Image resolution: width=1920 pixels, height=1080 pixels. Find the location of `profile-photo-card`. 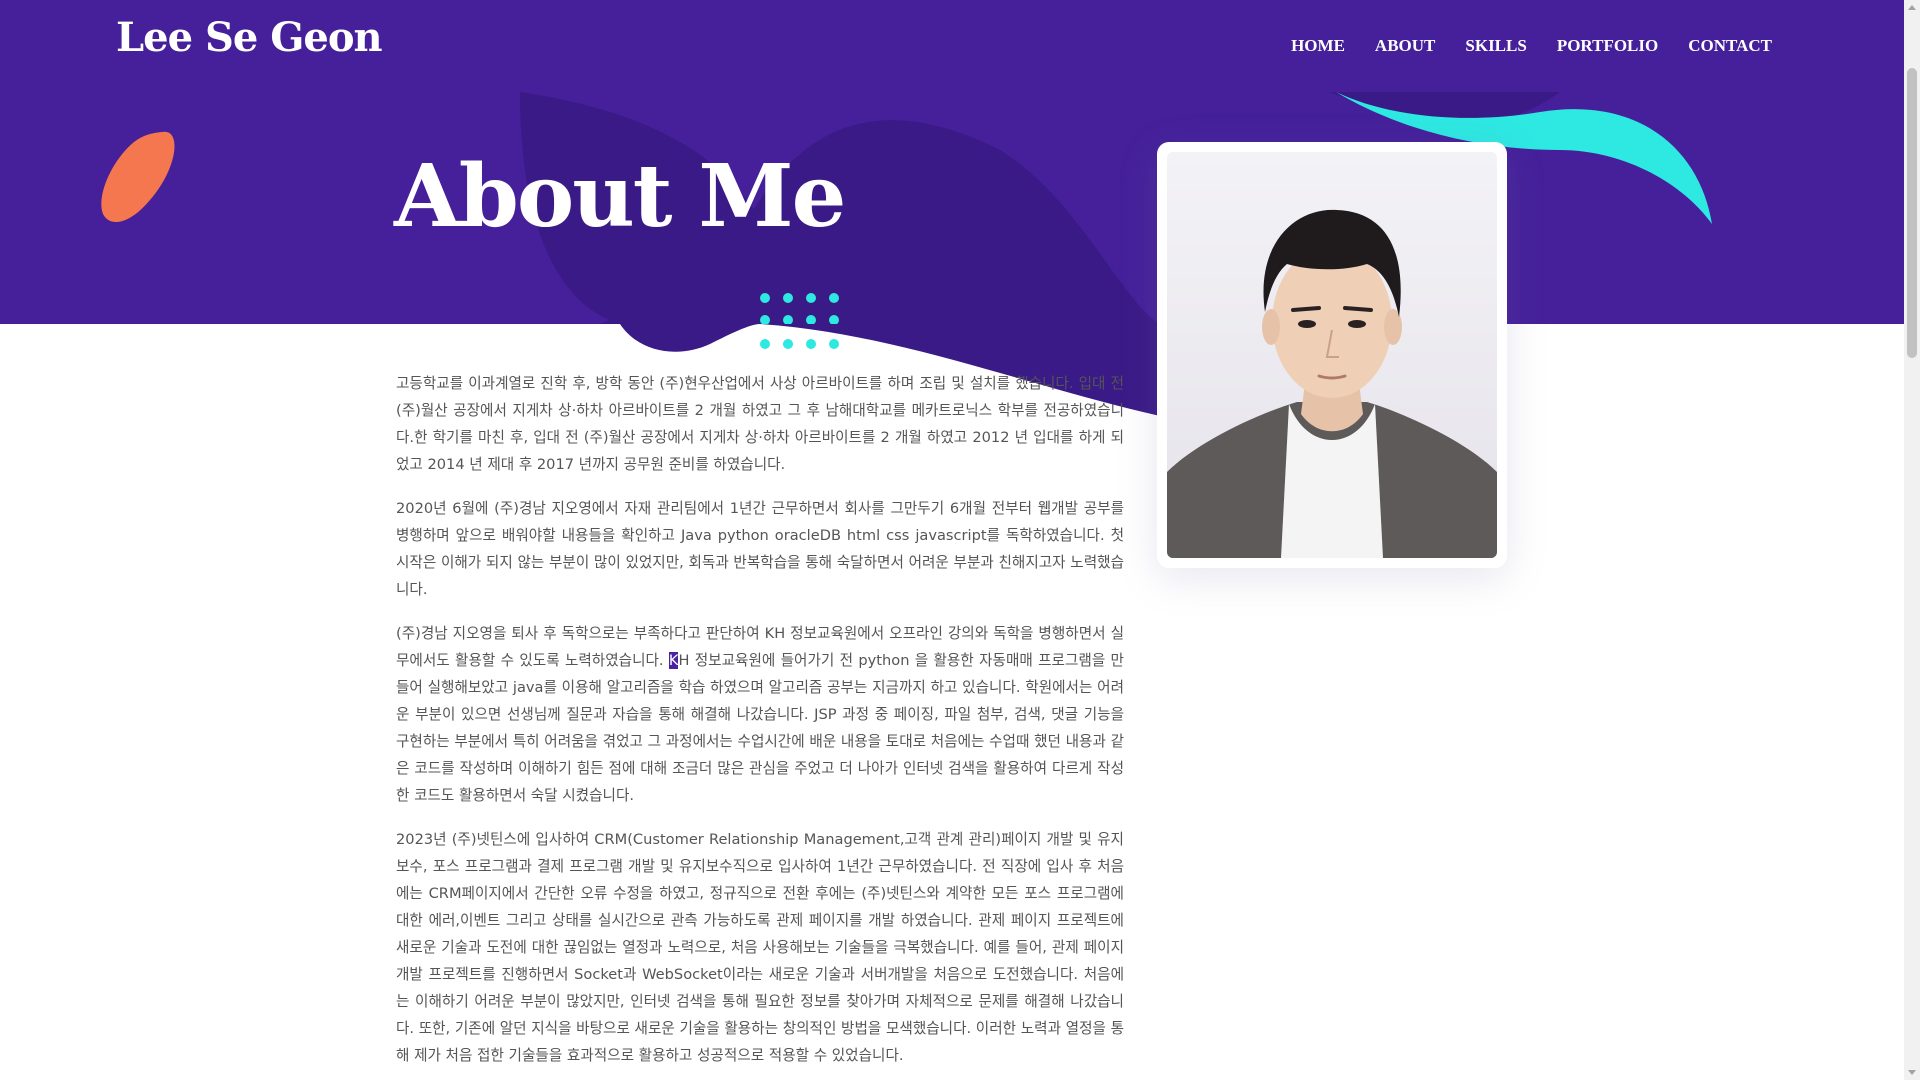

profile-photo-card is located at coordinates (1332, 355).